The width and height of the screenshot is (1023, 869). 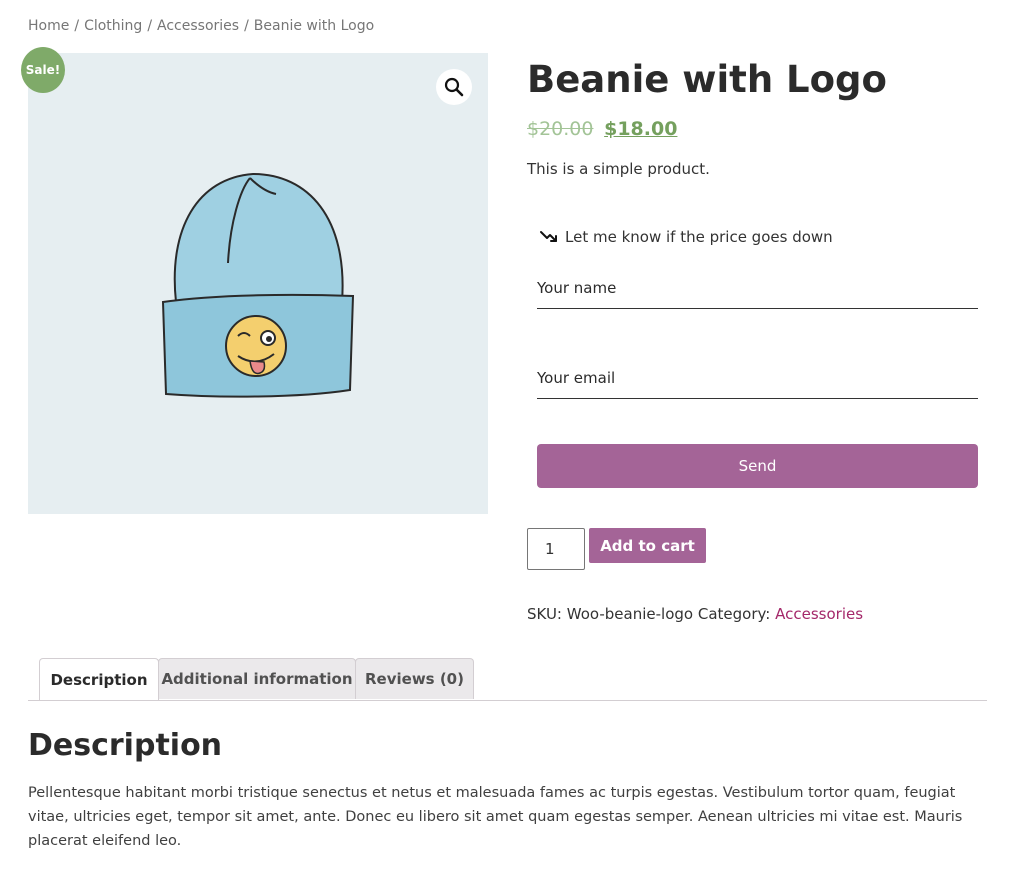 I want to click on zoom-button, so click(x=454, y=87).